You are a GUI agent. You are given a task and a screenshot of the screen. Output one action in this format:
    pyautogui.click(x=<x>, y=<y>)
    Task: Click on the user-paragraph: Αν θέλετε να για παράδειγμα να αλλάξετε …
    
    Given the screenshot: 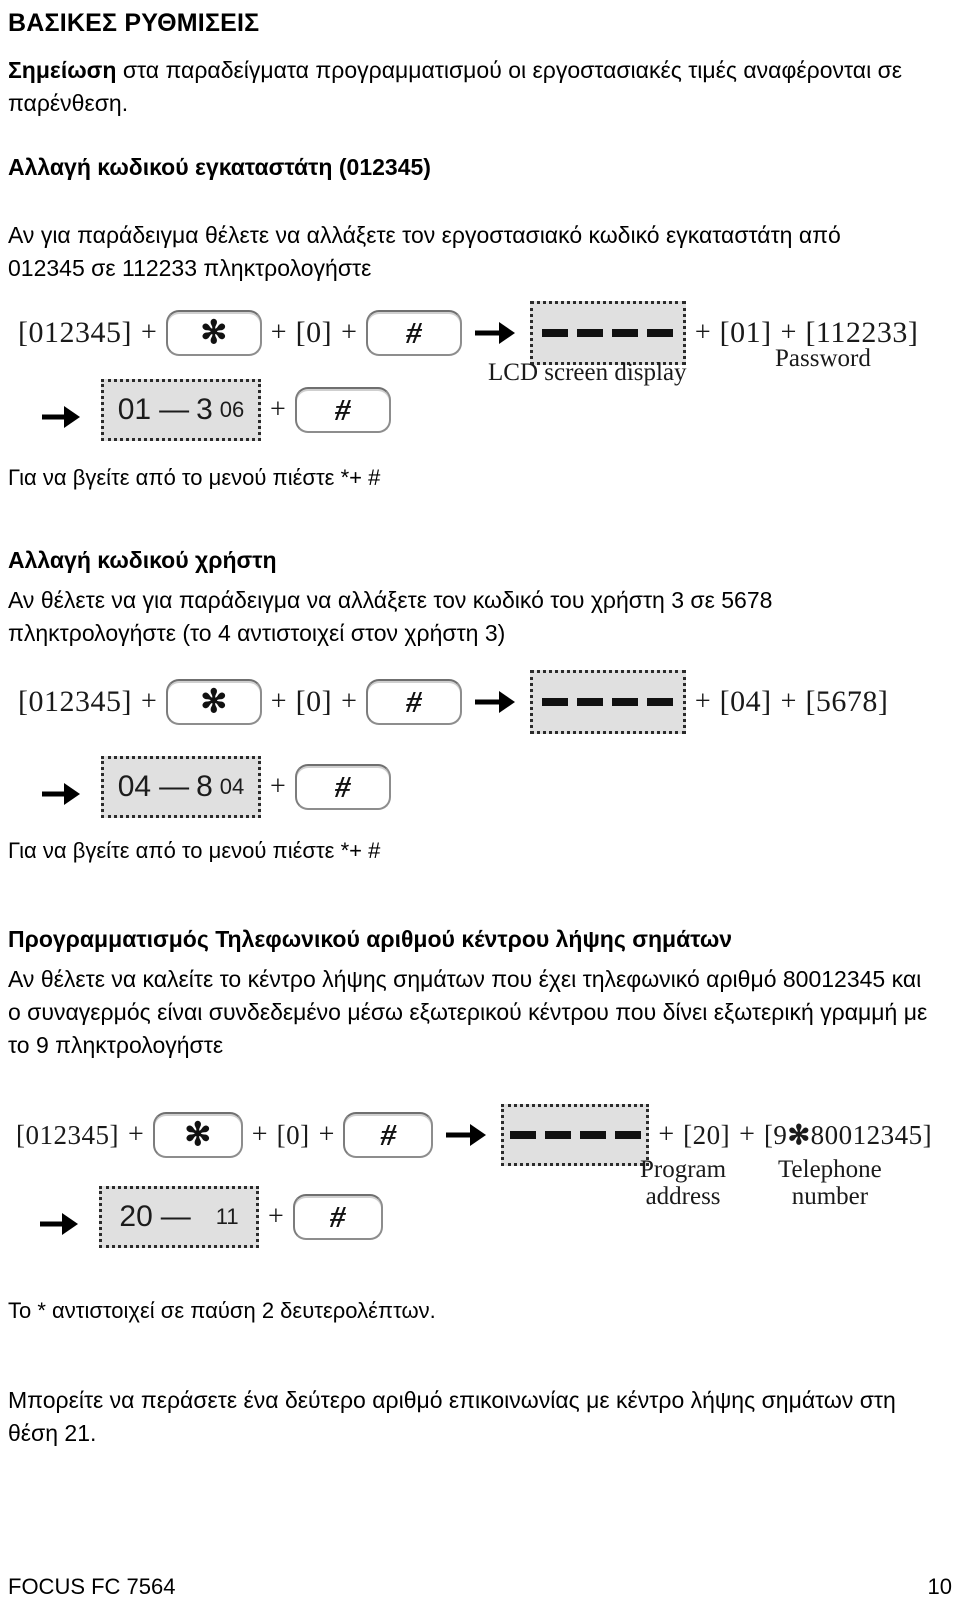 What is the action you would take?
    pyautogui.click(x=390, y=616)
    